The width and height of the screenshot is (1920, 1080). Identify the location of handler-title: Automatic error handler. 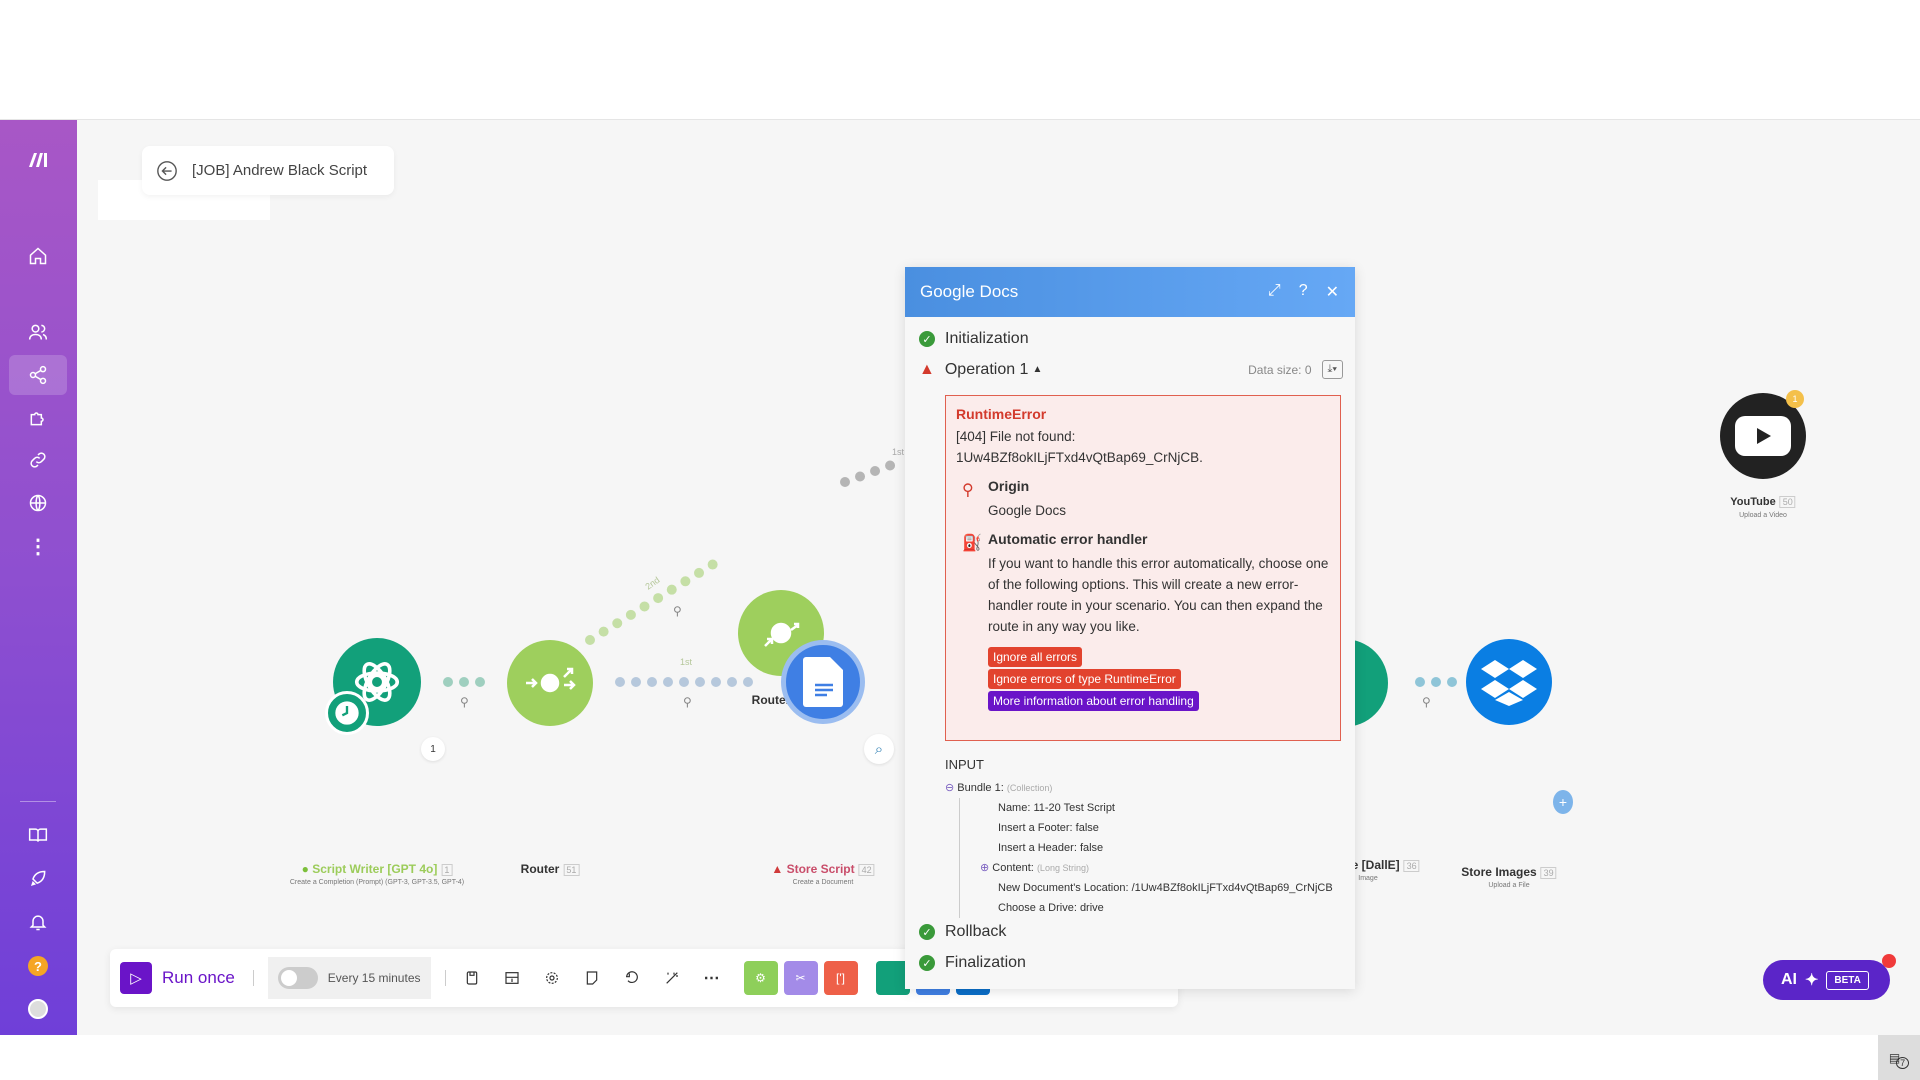
(1068, 539).